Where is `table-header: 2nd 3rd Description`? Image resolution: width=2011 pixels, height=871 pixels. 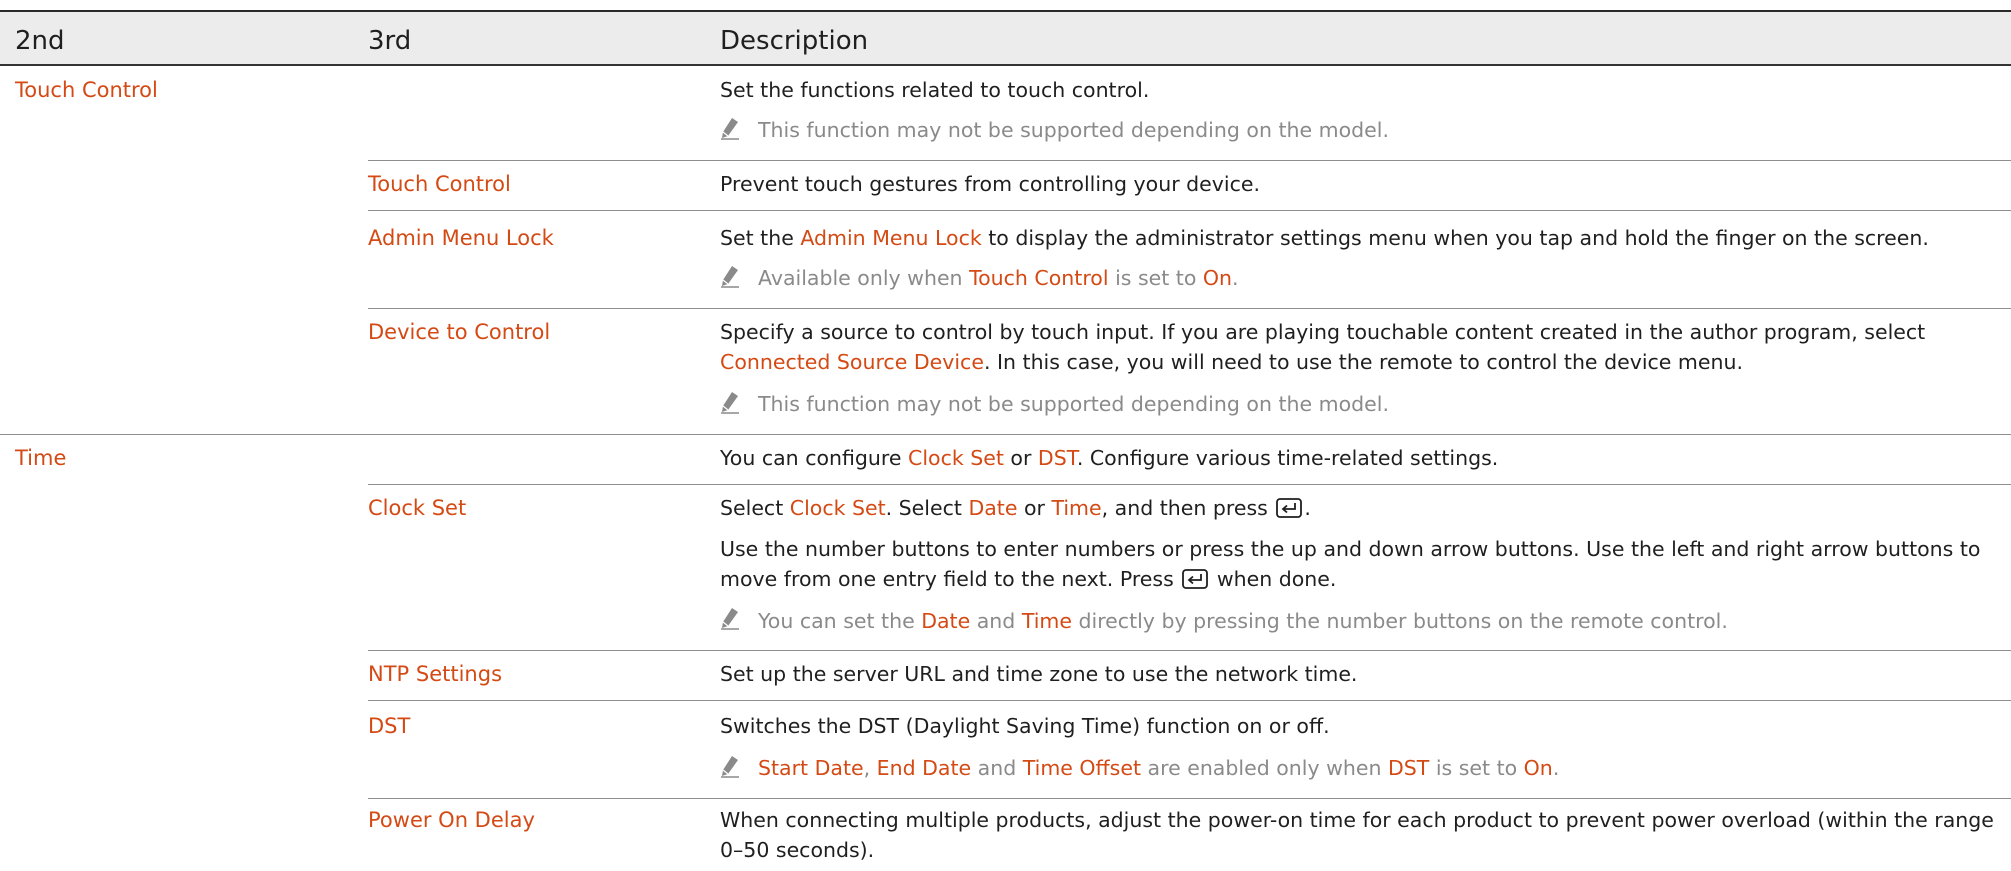 table-header: 2nd 3rd Description is located at coordinates (1005, 39).